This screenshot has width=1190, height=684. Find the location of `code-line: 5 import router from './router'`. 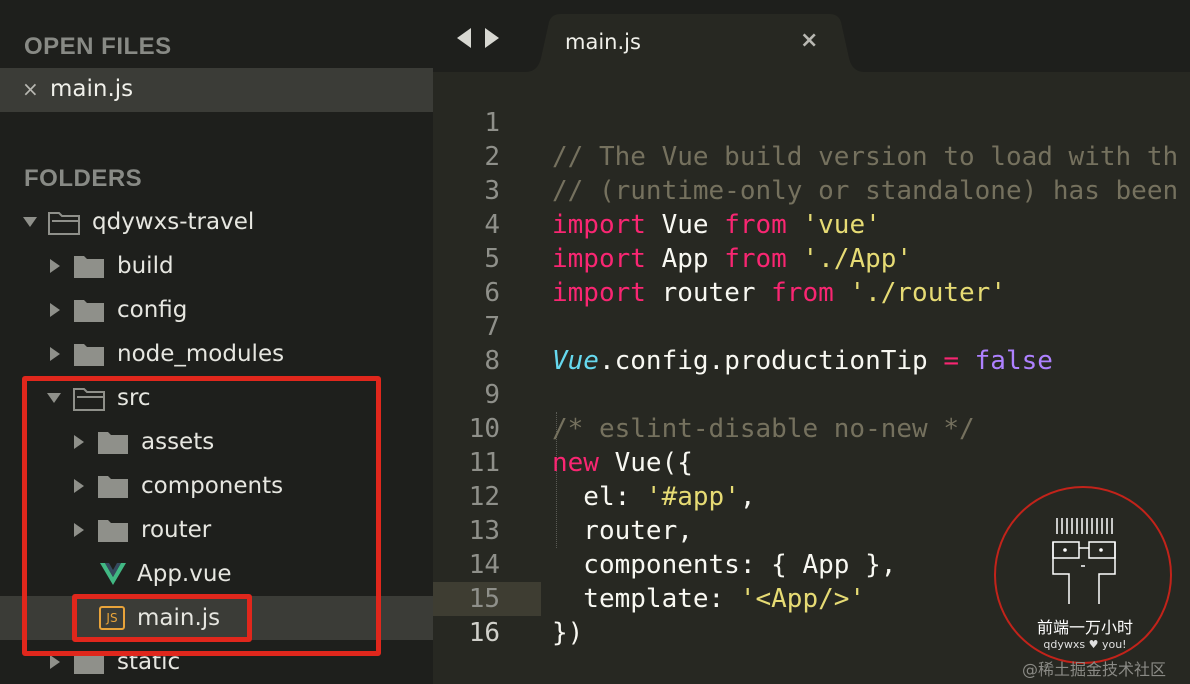

code-line: 5 import router from './router' is located at coordinates (811, 258).